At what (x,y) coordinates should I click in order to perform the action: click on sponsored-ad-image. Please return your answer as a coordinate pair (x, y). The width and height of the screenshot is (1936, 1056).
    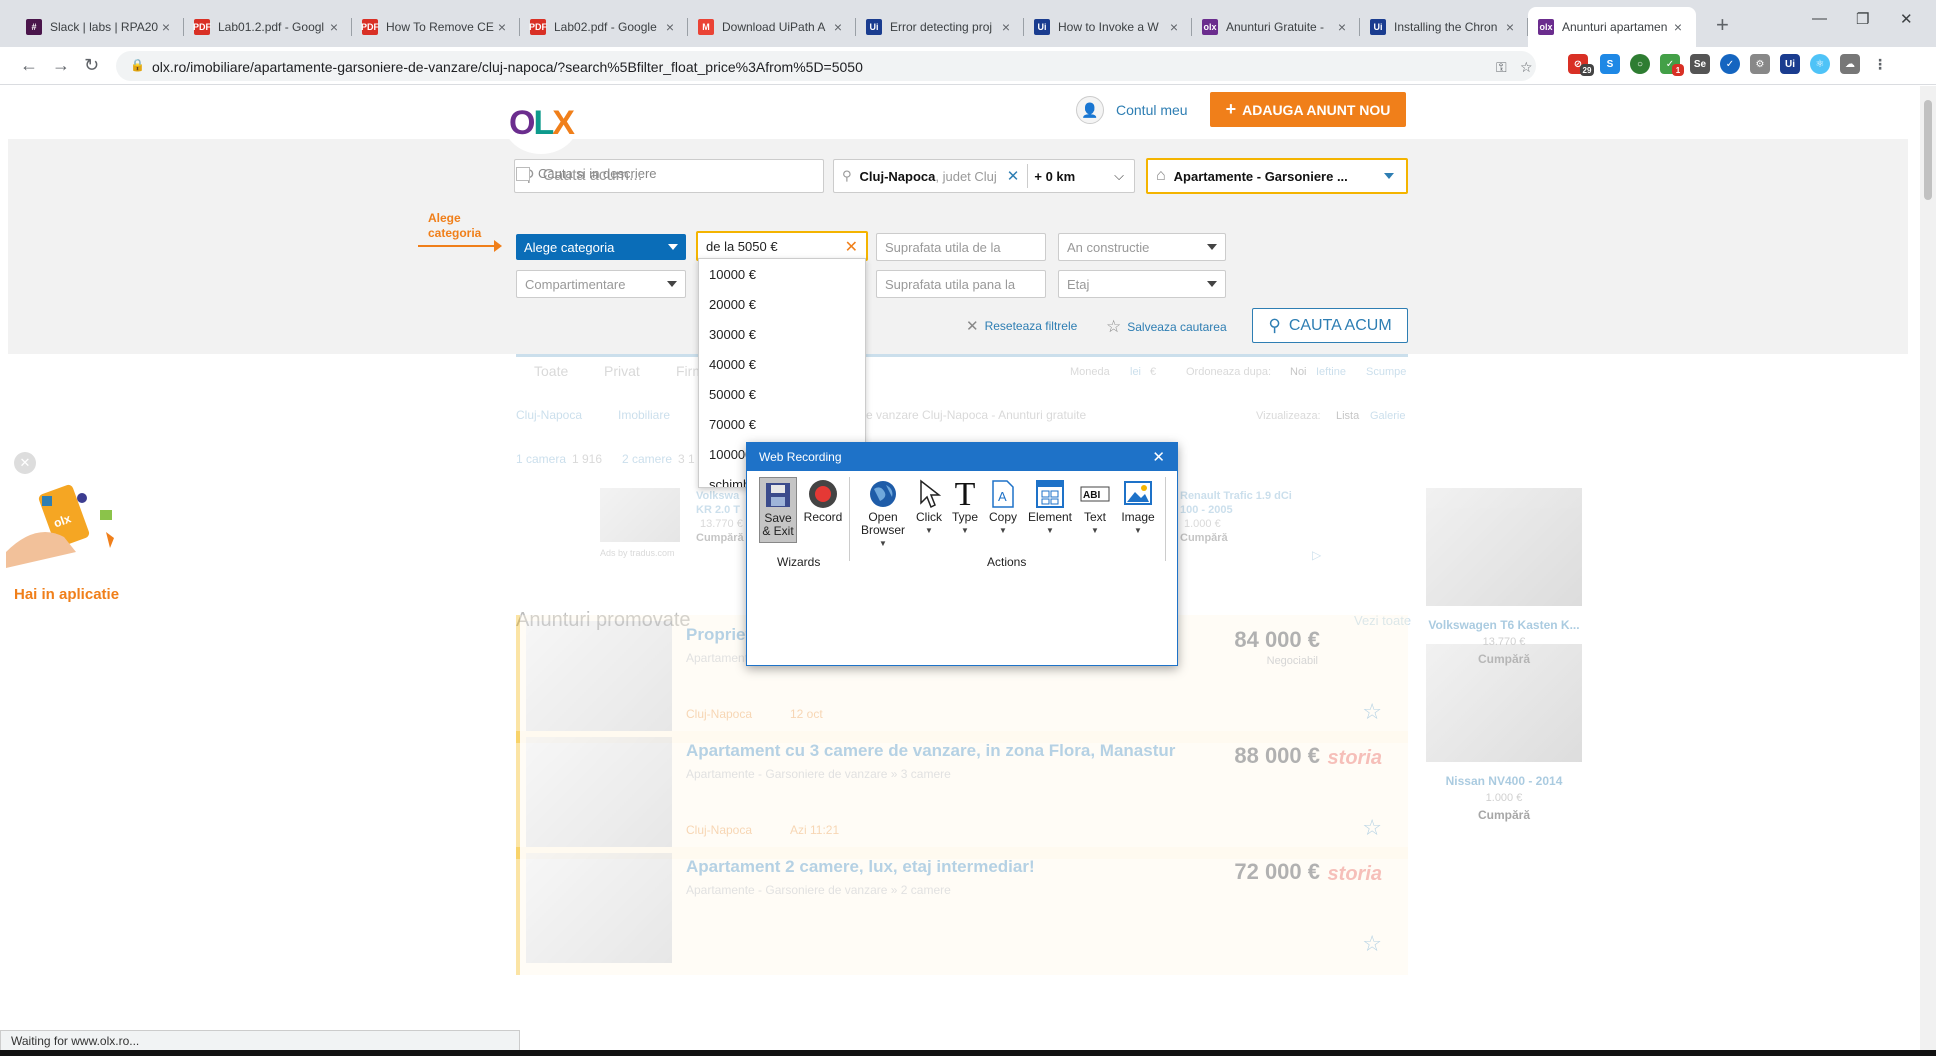
    Looking at the image, I should click on (640, 515).